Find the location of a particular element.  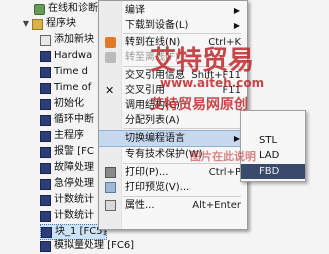

tree-item-label: 在线和诊断 is located at coordinates (73, 8).